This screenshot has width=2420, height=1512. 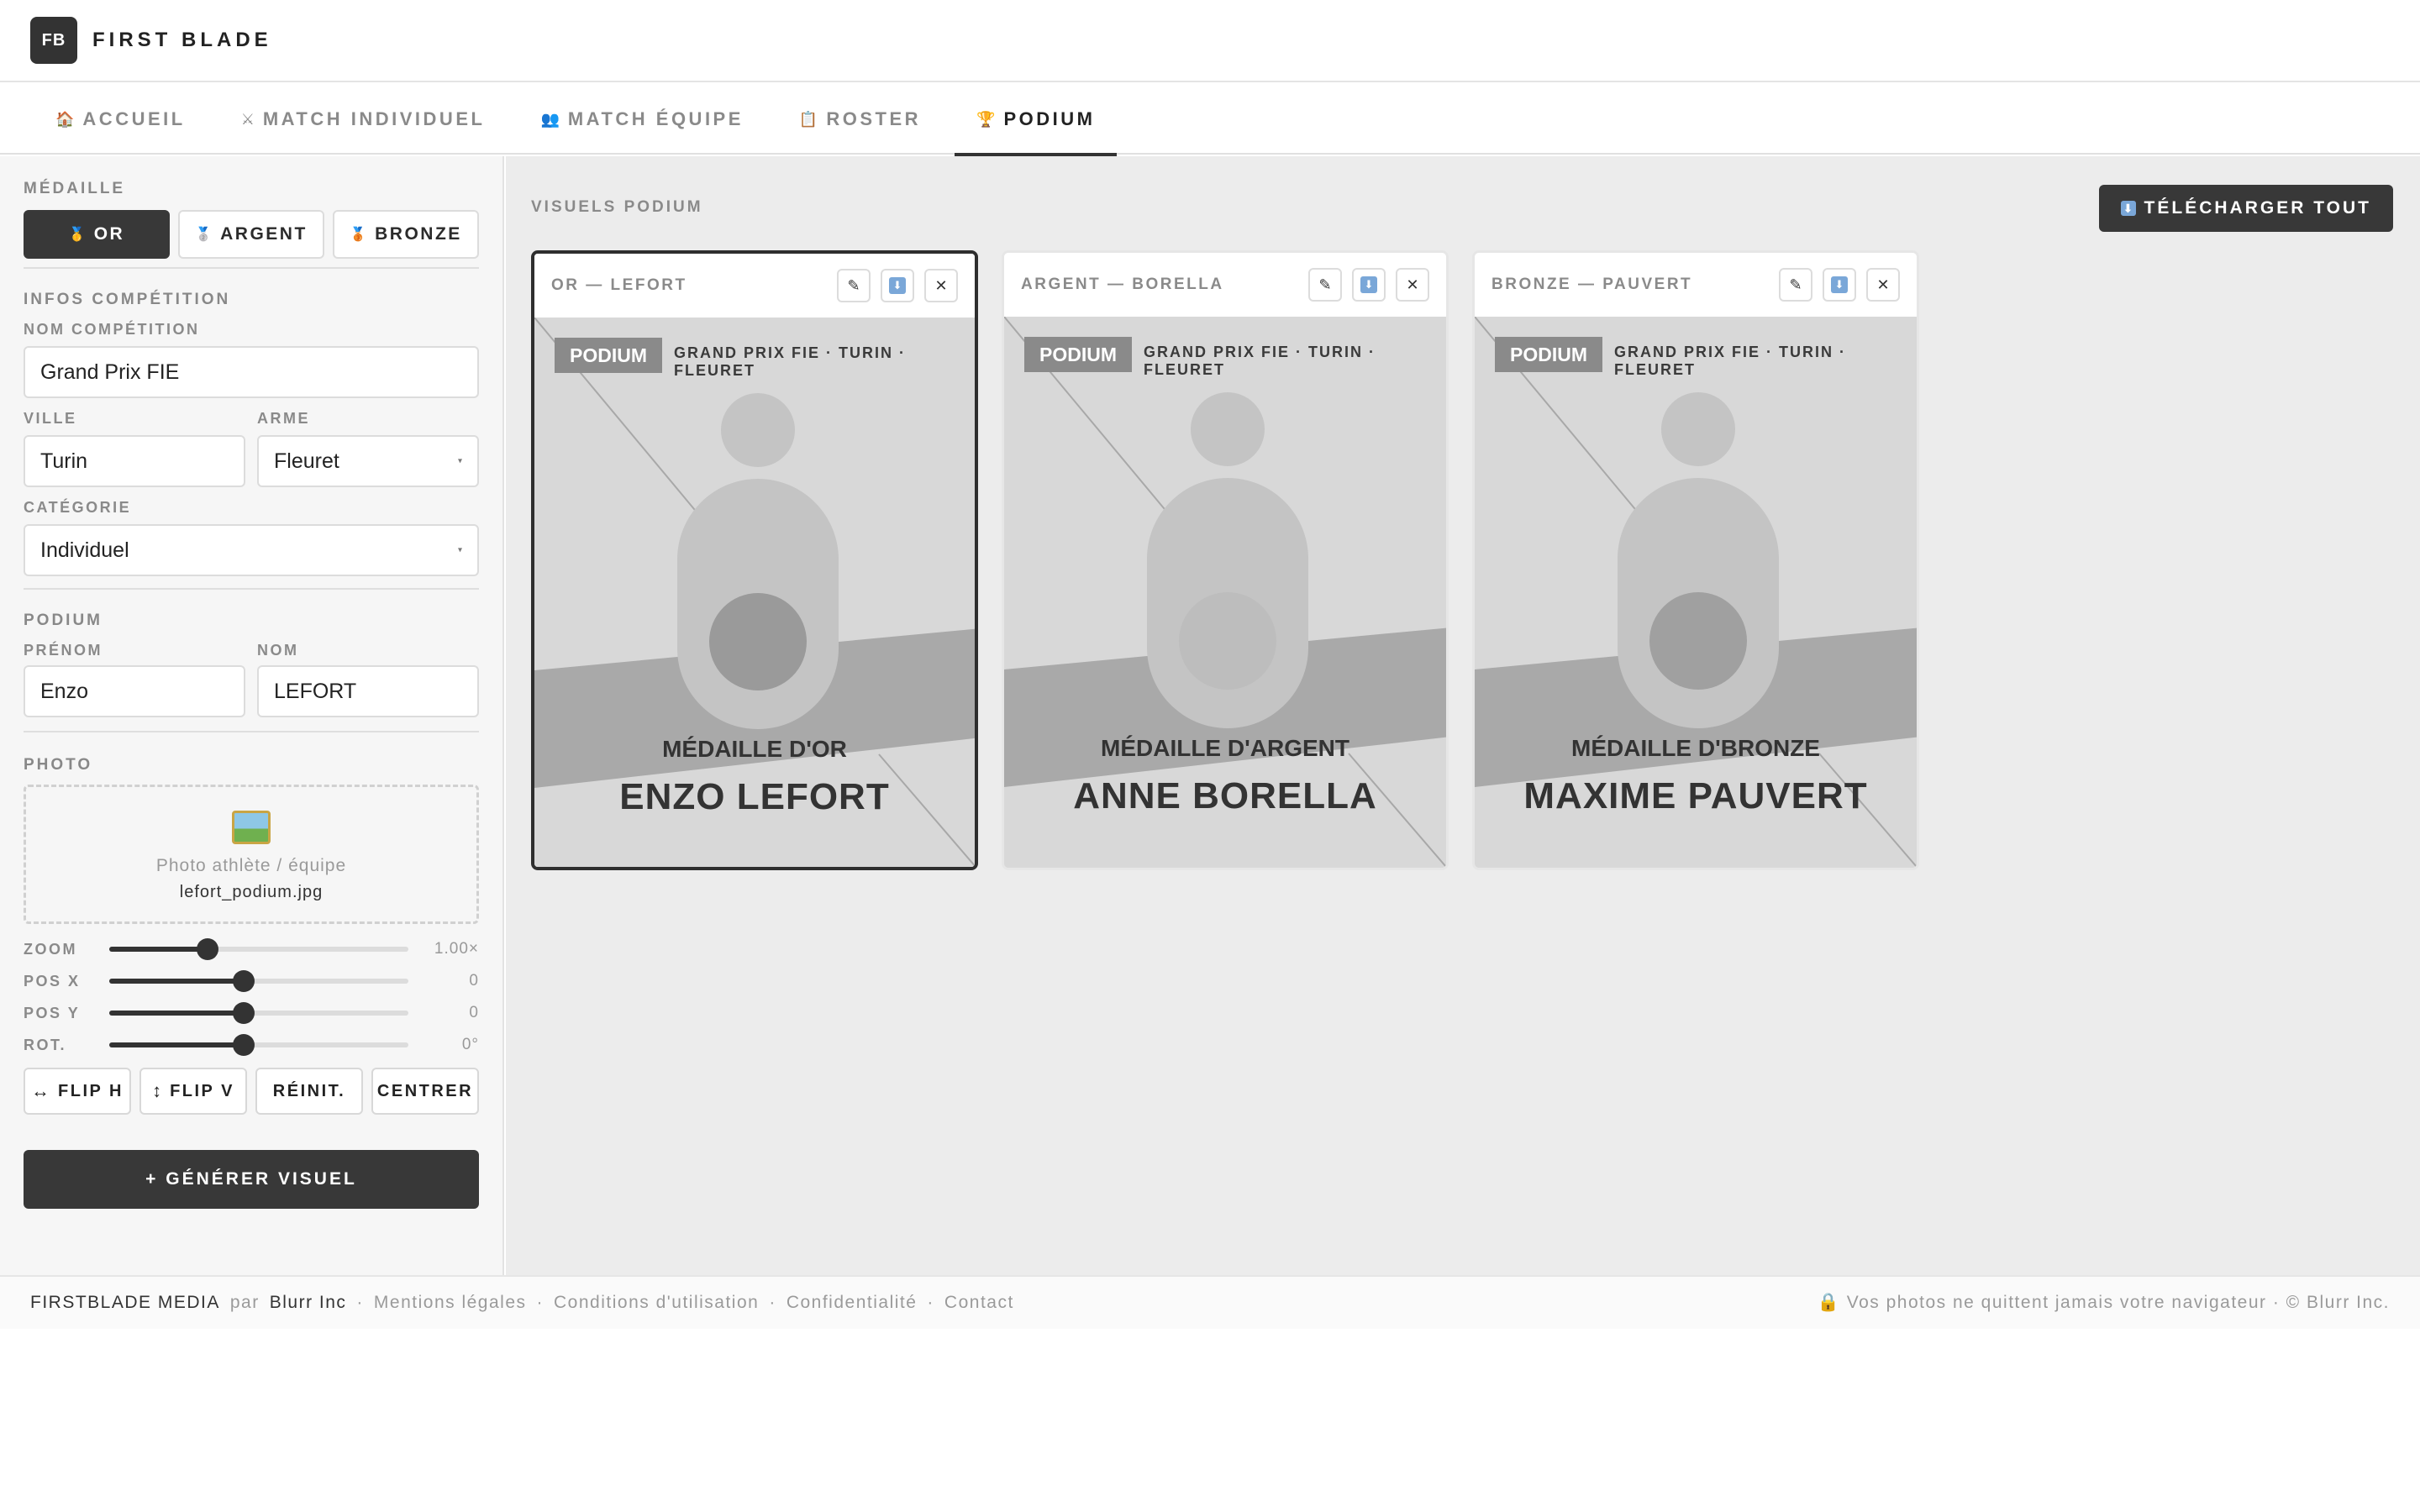 I want to click on chevron-down-icon: ▾, so click(x=460, y=461).